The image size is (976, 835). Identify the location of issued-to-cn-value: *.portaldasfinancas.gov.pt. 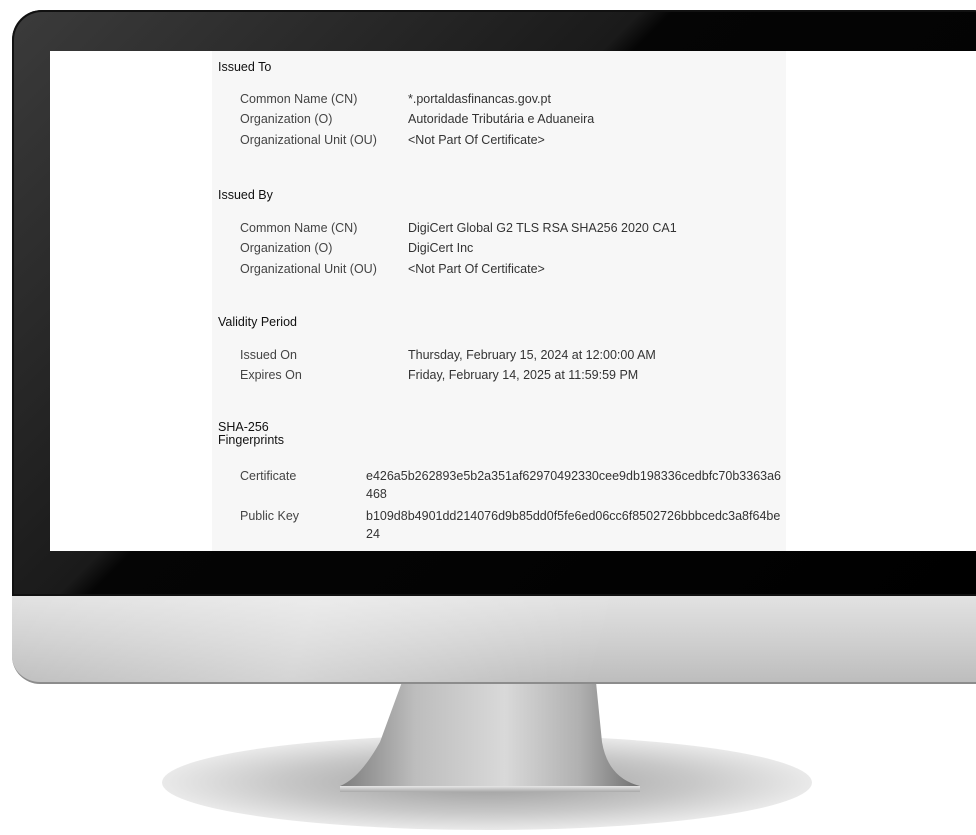
(479, 99).